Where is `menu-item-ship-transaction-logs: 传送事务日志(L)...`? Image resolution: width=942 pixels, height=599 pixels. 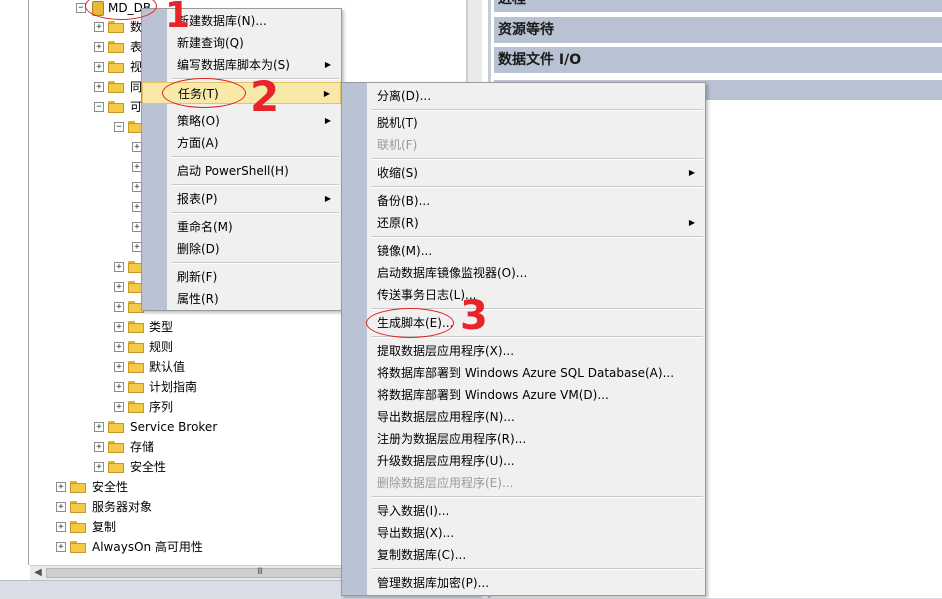
menu-item-ship-transaction-logs: 传送事务日志(L)... is located at coordinates (523, 295).